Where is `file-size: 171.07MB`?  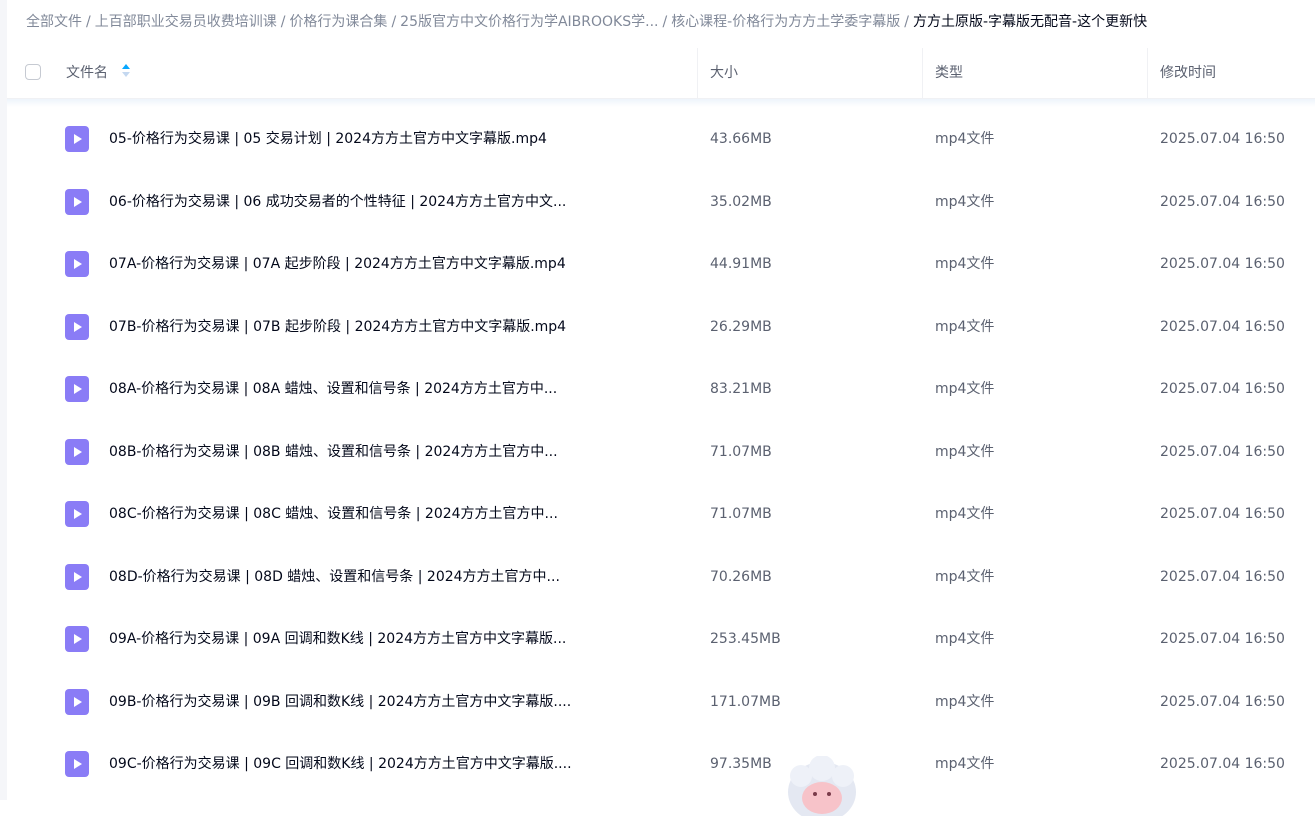
file-size: 171.07MB is located at coordinates (745, 701).